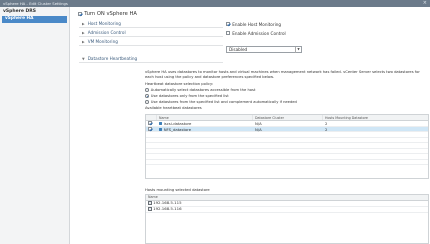 The height and width of the screenshot is (244, 430). Describe the element at coordinates (257, 24) in the screenshot. I see `enable-host-monitoring-label: Enable Host Monitoring` at that location.